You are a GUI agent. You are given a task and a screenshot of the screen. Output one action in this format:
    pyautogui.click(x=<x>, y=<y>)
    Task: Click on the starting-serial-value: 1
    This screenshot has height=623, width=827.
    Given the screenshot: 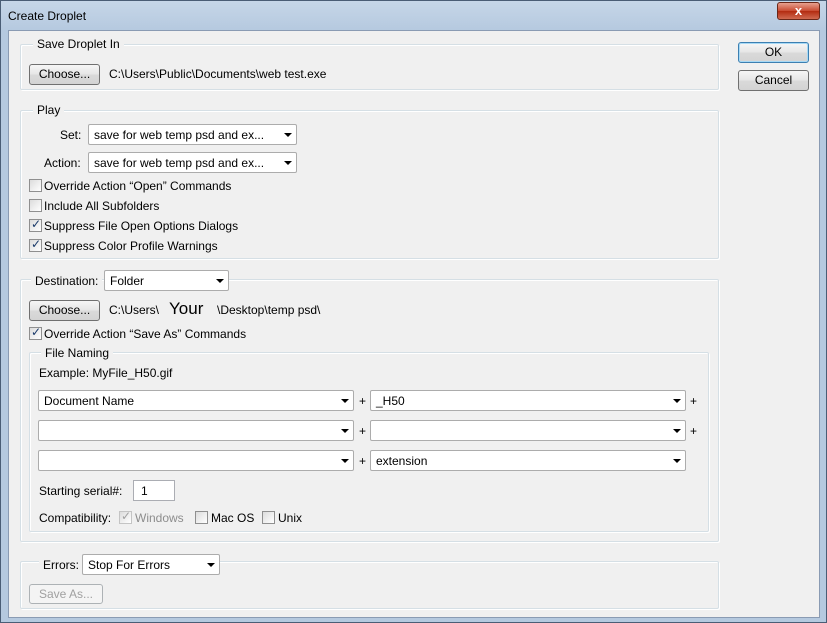 What is the action you would take?
    pyautogui.click(x=144, y=491)
    